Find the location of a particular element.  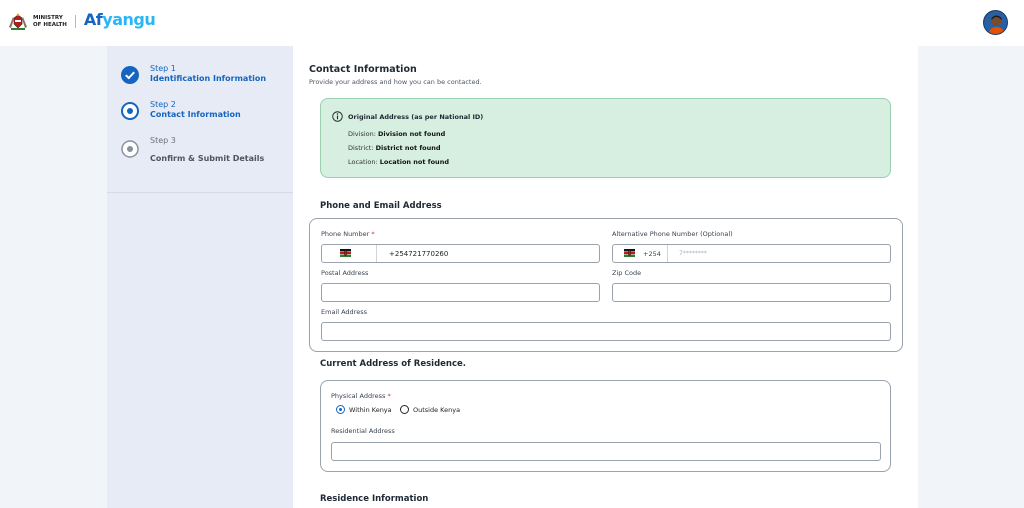

step-number: Step 1 is located at coordinates (163, 68).